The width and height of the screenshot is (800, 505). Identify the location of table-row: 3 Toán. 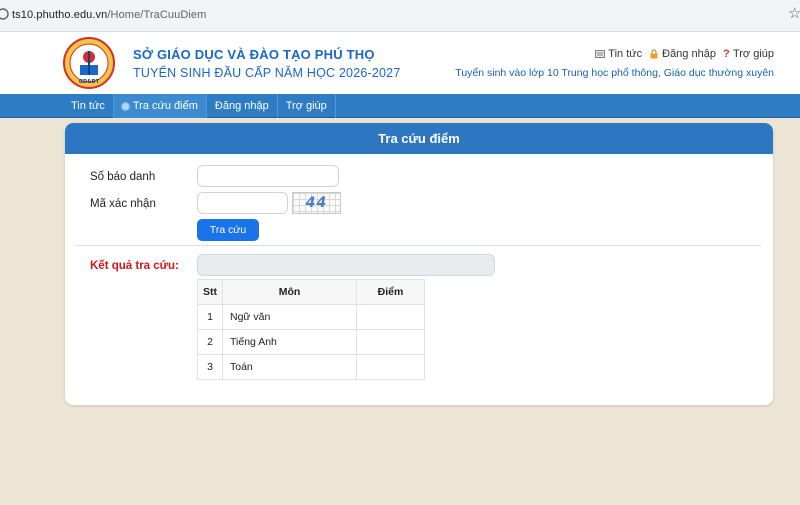
(311, 367).